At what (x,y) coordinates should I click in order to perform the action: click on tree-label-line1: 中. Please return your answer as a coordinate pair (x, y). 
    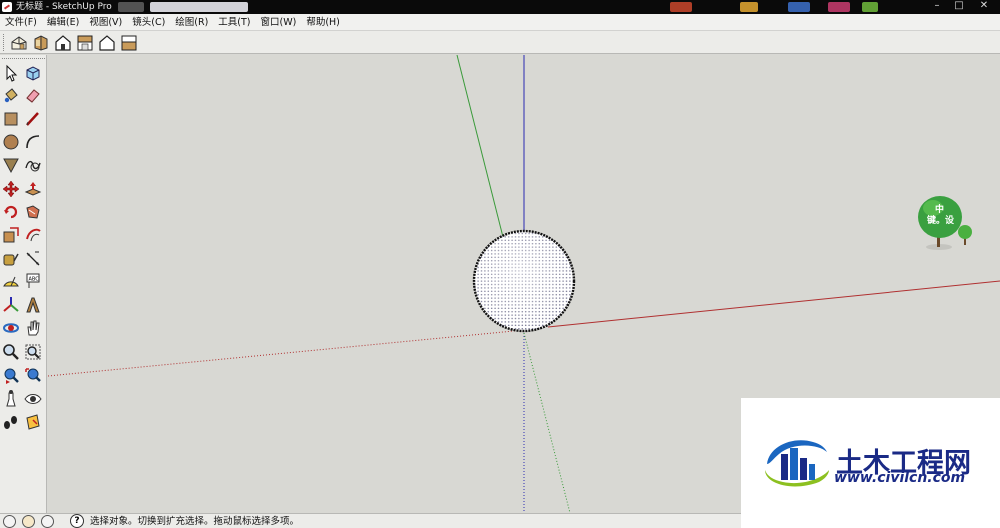
    Looking at the image, I should click on (939, 209).